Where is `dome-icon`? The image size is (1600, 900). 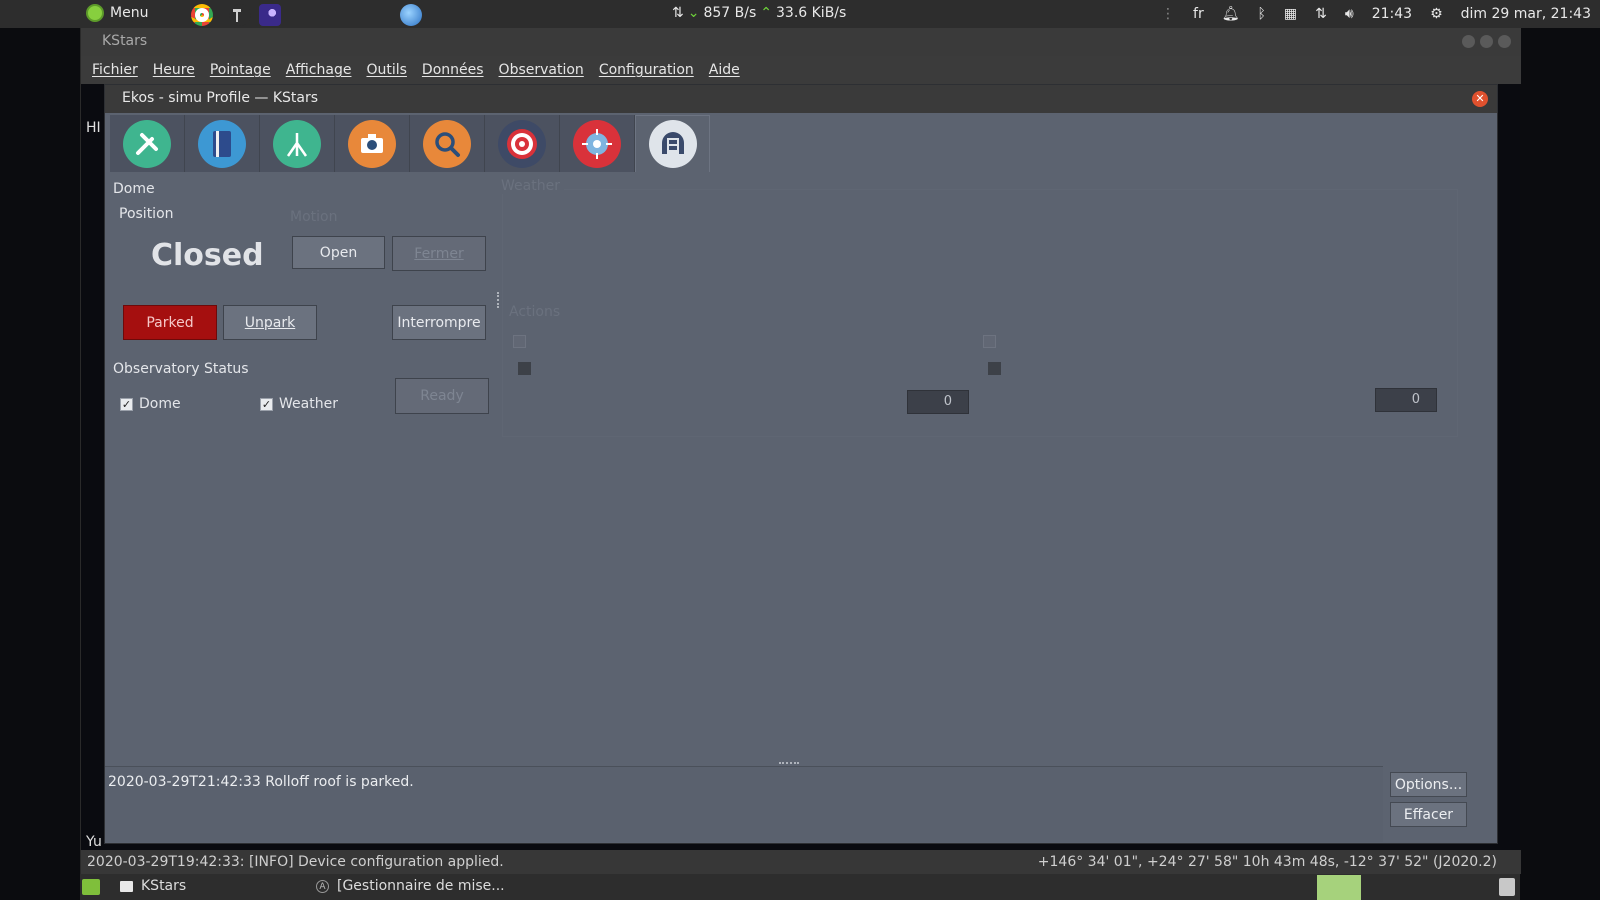 dome-icon is located at coordinates (672, 144).